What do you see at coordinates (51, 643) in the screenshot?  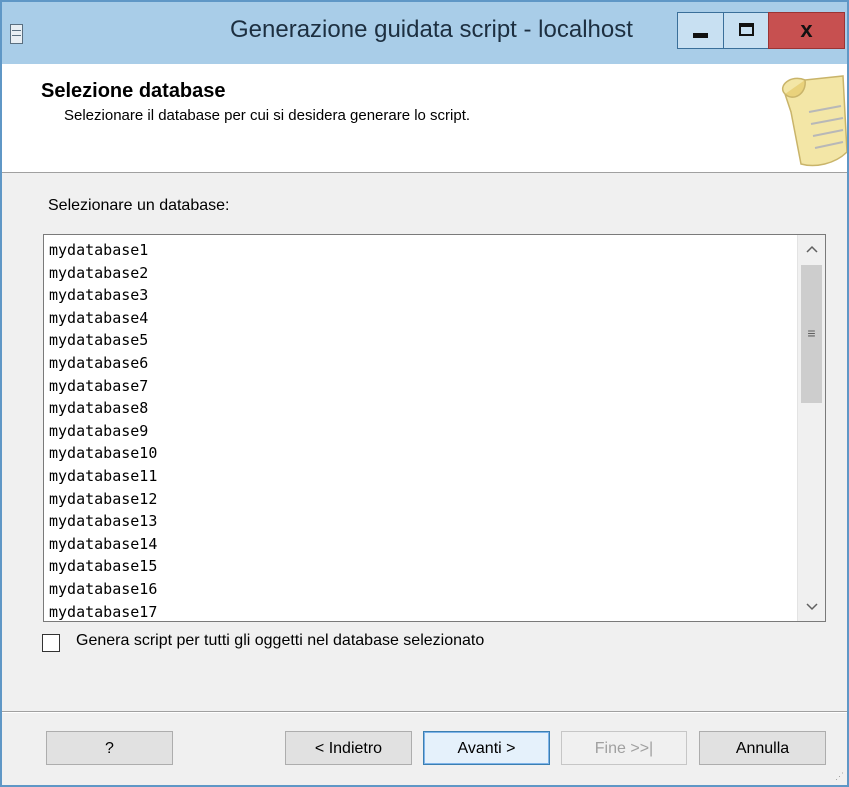 I see `script-all-objects-checkbox` at bounding box center [51, 643].